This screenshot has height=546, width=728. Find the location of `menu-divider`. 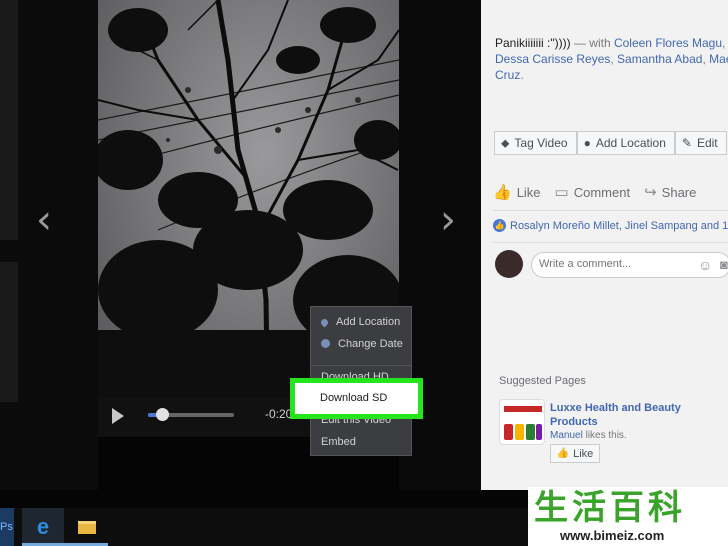

menu-divider is located at coordinates (361, 365).